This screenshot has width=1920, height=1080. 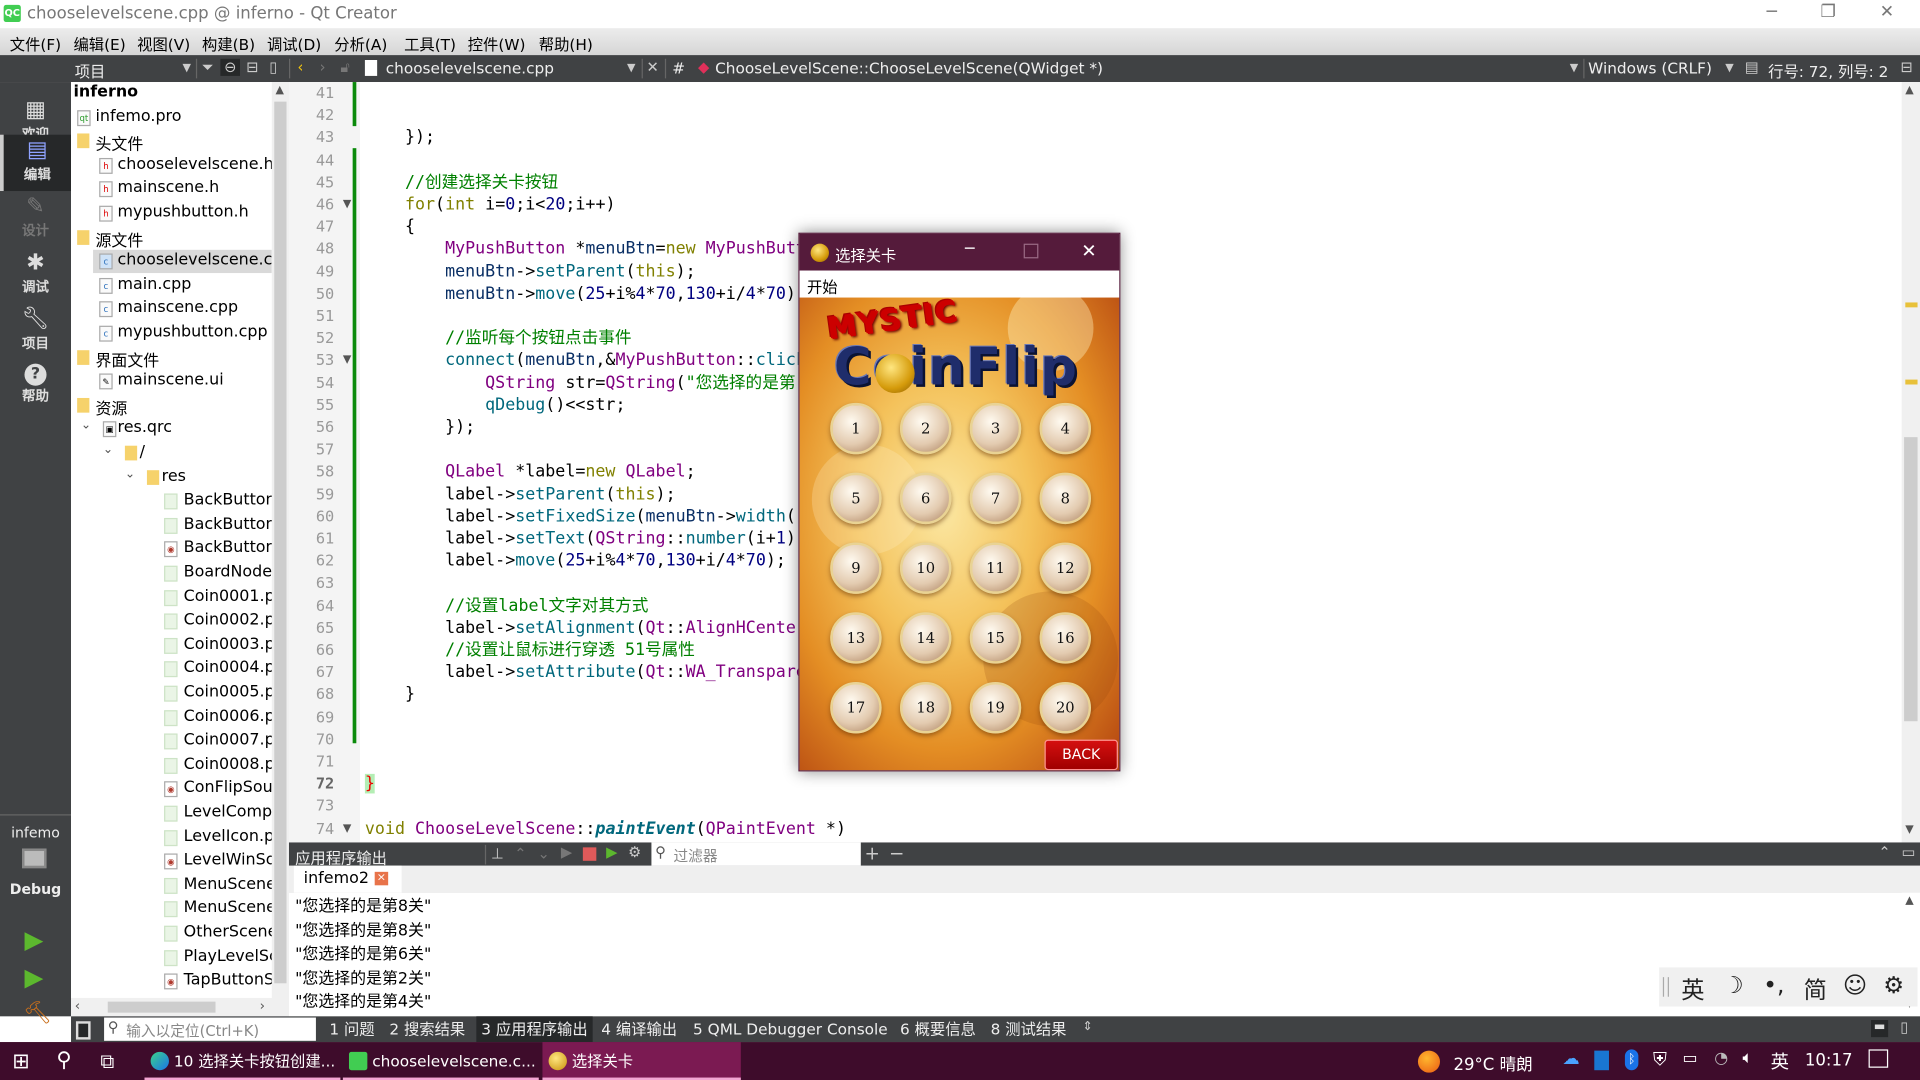 What do you see at coordinates (171, 309) in the screenshot?
I see `tree-item: c mainscene.cpp` at bounding box center [171, 309].